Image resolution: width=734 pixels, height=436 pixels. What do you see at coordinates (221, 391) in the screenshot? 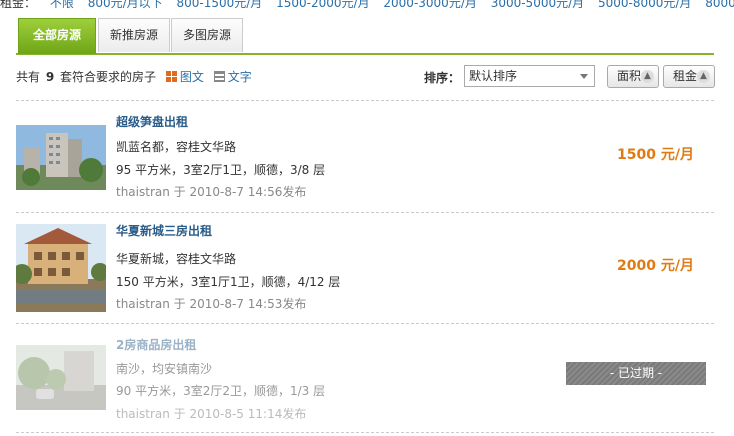
I see `listing-details: 90 平方米，3室2厅2卫，顺德，1/3 层` at bounding box center [221, 391].